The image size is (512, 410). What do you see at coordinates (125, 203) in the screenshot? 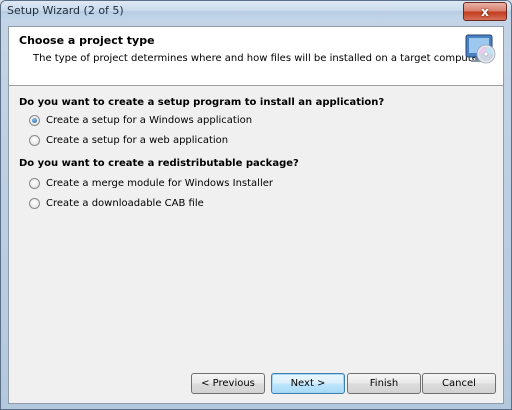
I see `option-label: Create a downloadable CAB file` at bounding box center [125, 203].